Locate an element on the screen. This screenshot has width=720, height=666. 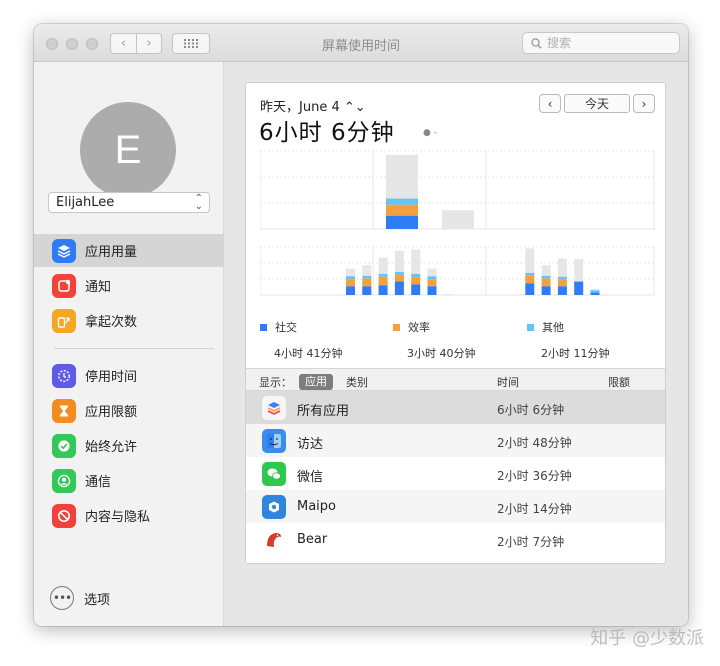
list-row-finder: 访达 2小时 48分钟 is located at coordinates (455, 440).